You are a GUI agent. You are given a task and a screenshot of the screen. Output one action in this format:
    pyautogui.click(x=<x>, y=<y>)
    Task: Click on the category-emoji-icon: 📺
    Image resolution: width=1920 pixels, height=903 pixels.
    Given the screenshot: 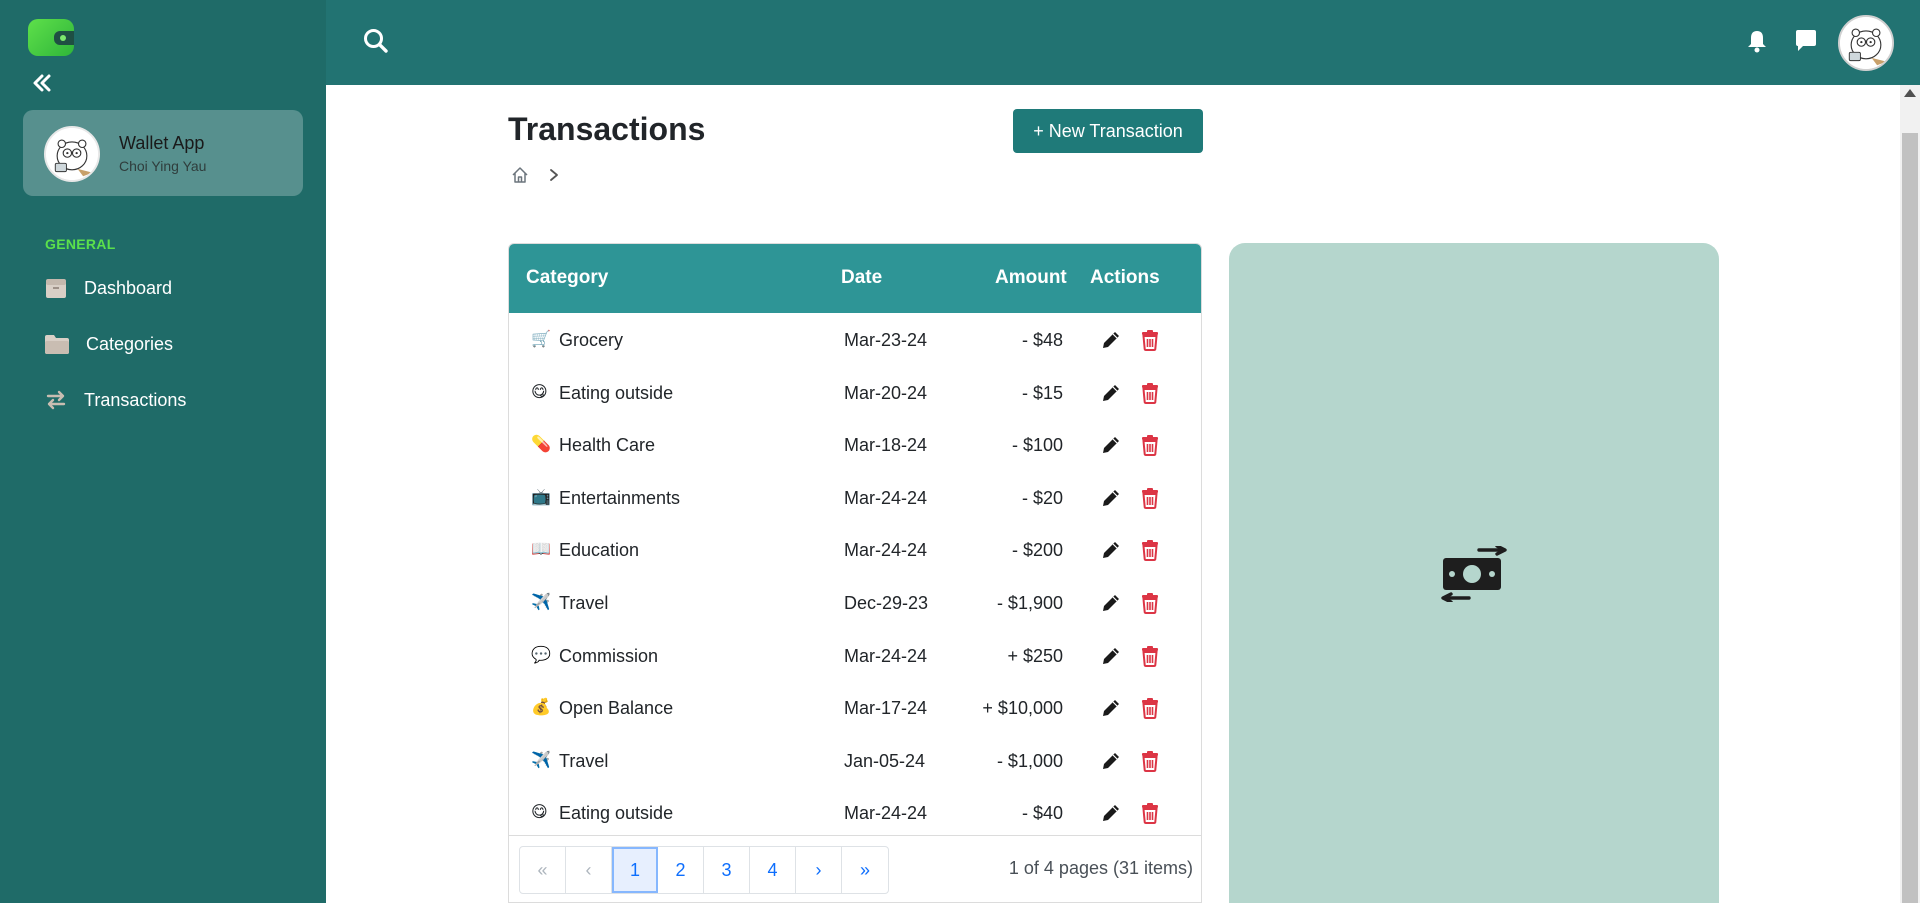 What is the action you would take?
    pyautogui.click(x=541, y=497)
    